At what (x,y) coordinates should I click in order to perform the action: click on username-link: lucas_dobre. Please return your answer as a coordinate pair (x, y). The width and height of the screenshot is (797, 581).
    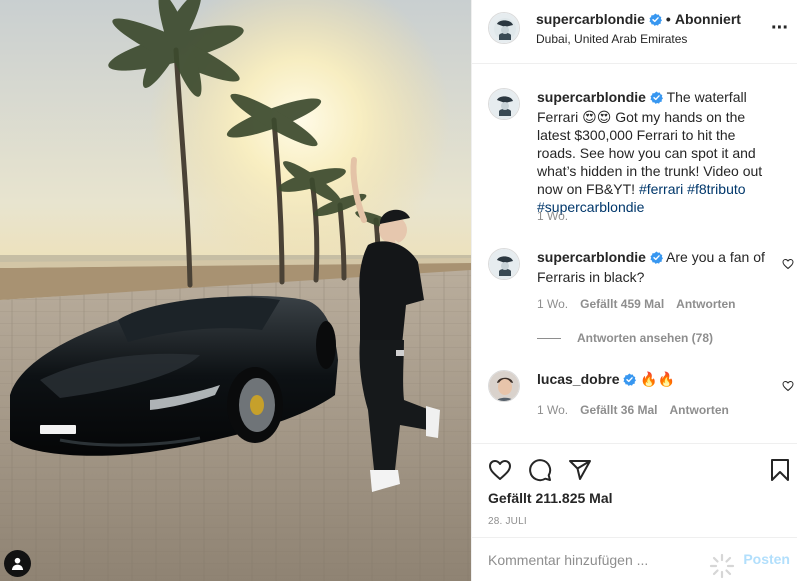
    Looking at the image, I should click on (578, 379).